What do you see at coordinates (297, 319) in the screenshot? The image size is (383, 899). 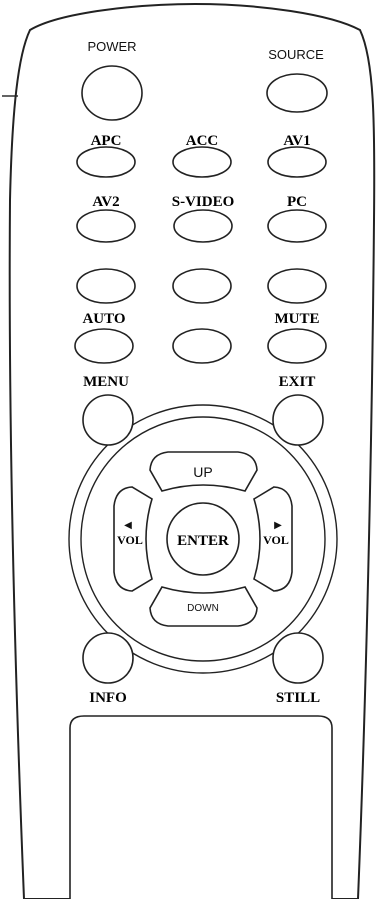 I see `mute-label: MUTE` at bounding box center [297, 319].